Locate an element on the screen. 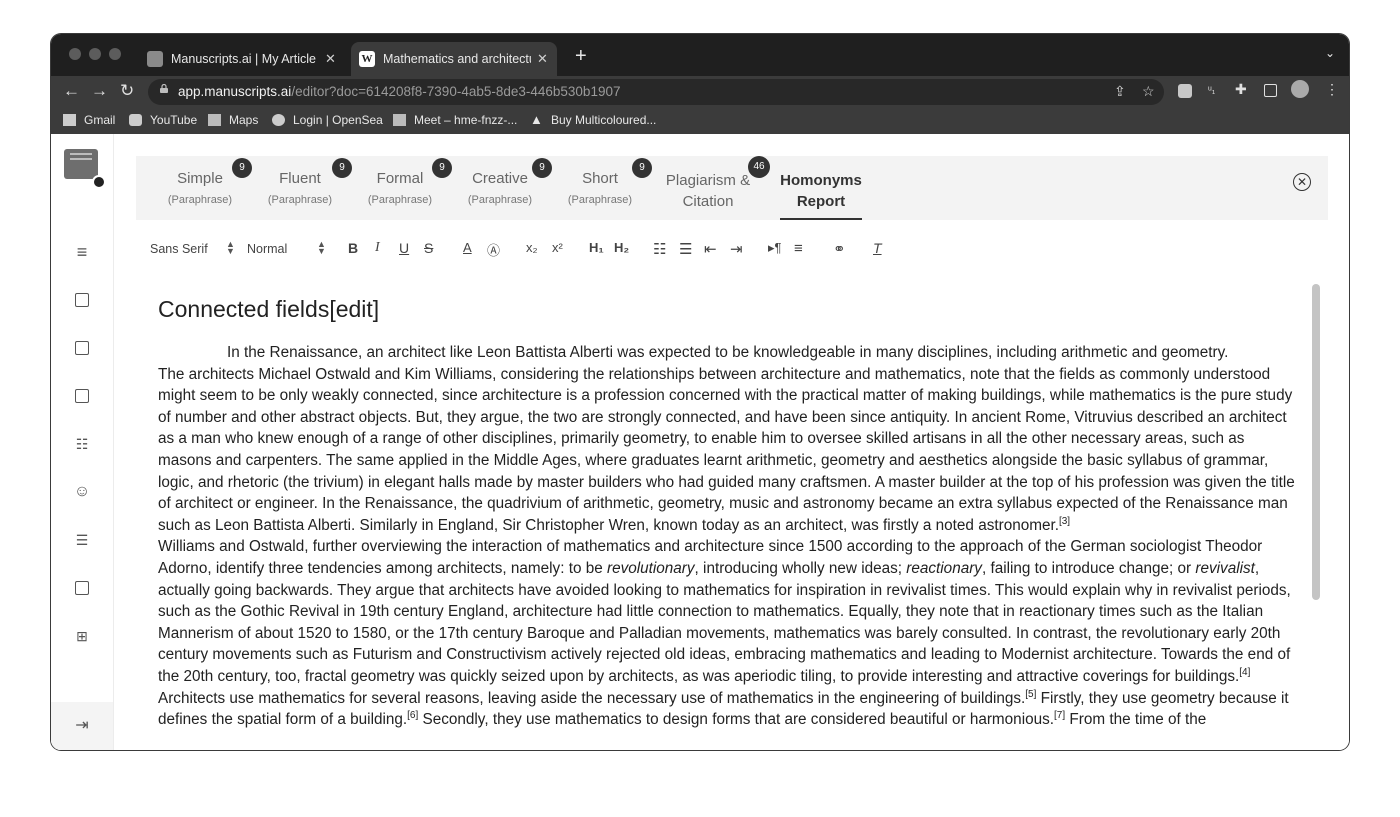  indent-icon: ⇥ is located at coordinates (736, 249).